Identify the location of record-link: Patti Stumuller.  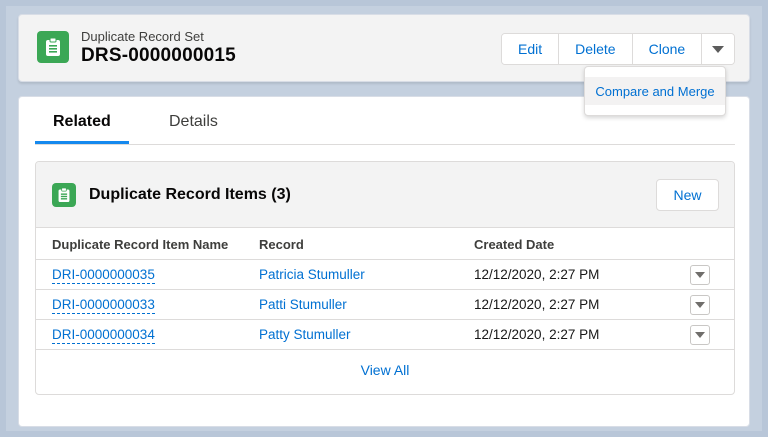
(303, 304).